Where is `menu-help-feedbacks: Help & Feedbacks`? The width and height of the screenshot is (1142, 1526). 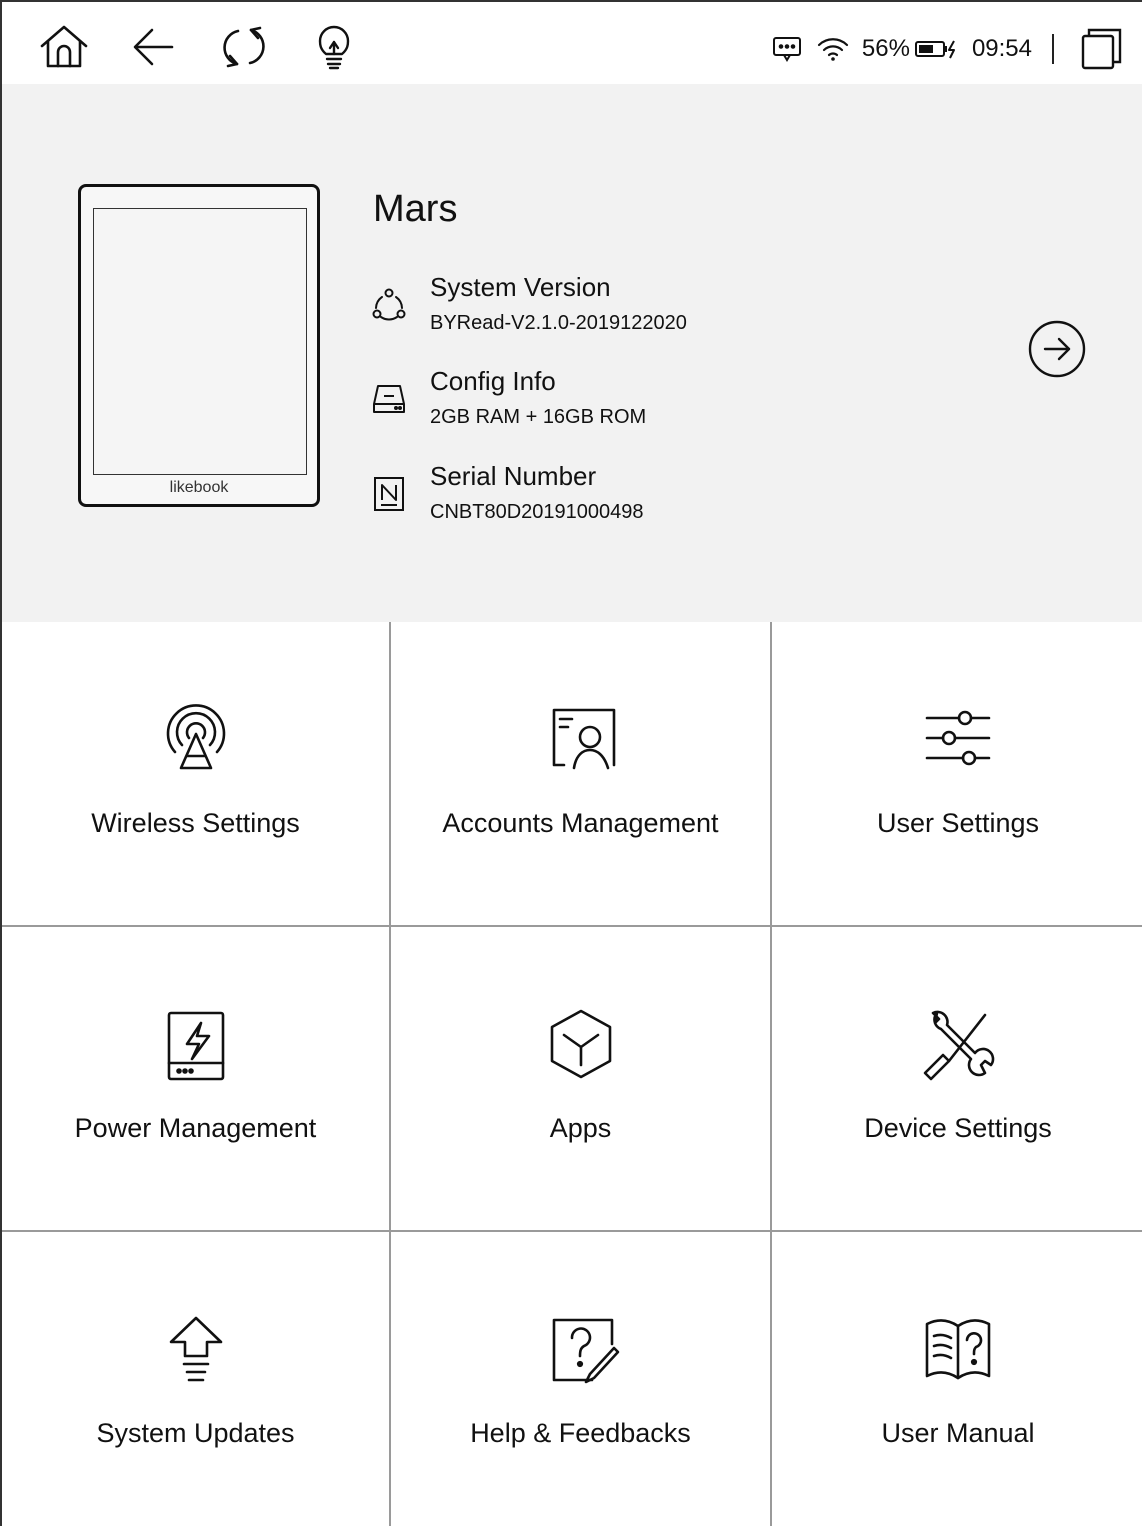 menu-help-feedbacks: Help & Feedbacks is located at coordinates (581, 1379).